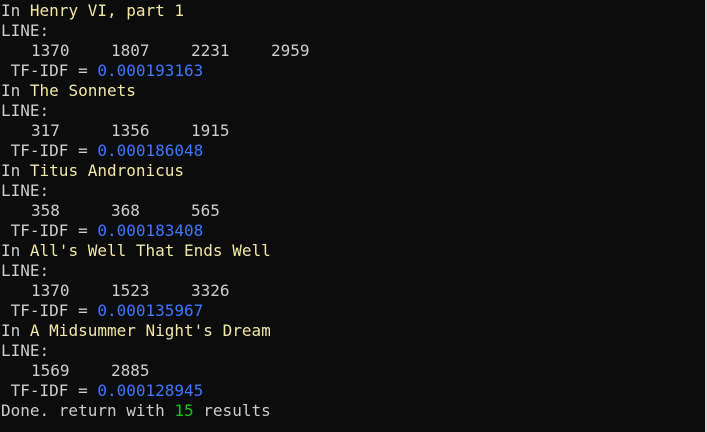  Describe the element at coordinates (130, 370) in the screenshot. I see `line-number: 2885` at that location.